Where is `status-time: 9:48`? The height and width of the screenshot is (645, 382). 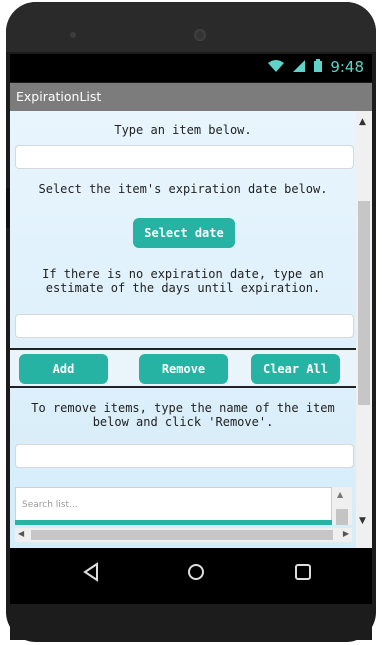 status-time: 9:48 is located at coordinates (347, 67).